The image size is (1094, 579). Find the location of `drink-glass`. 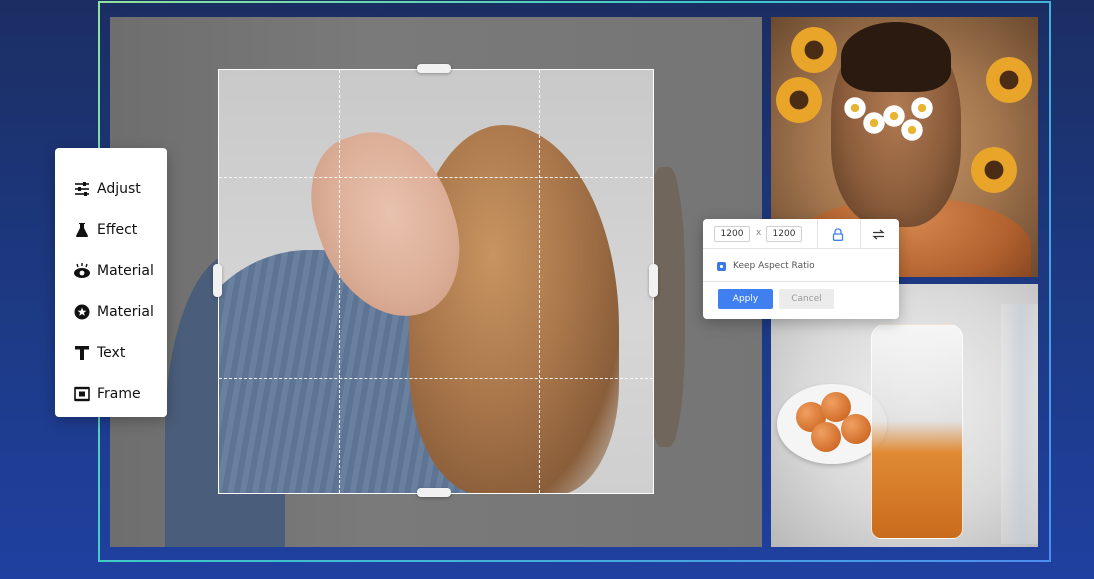

drink-glass is located at coordinates (917, 431).